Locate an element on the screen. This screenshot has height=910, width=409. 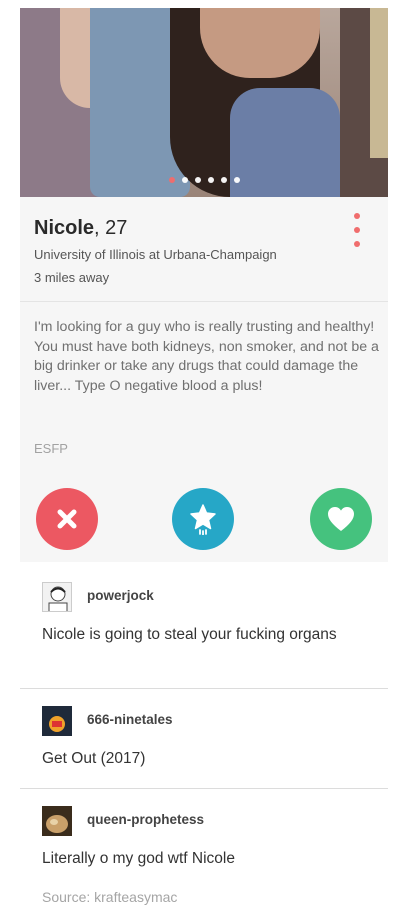
super-like-button is located at coordinates (203, 519).